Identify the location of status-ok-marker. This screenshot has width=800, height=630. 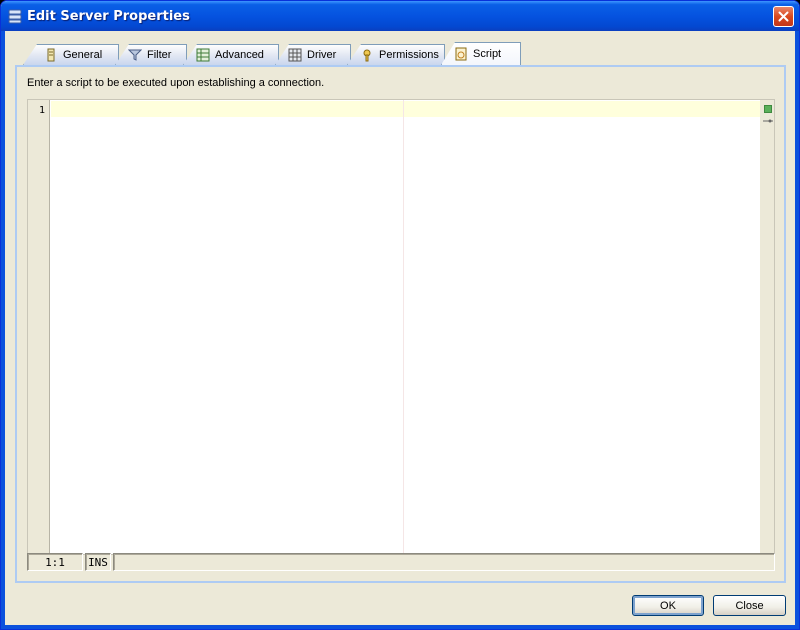
(768, 109).